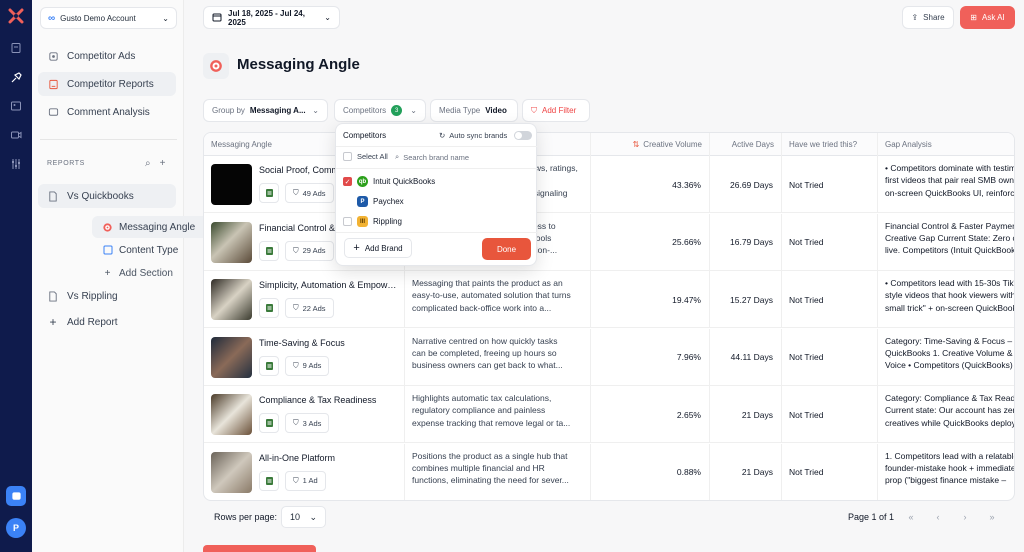  What do you see at coordinates (16, 16) in the screenshot?
I see `app-logo-icon` at bounding box center [16, 16].